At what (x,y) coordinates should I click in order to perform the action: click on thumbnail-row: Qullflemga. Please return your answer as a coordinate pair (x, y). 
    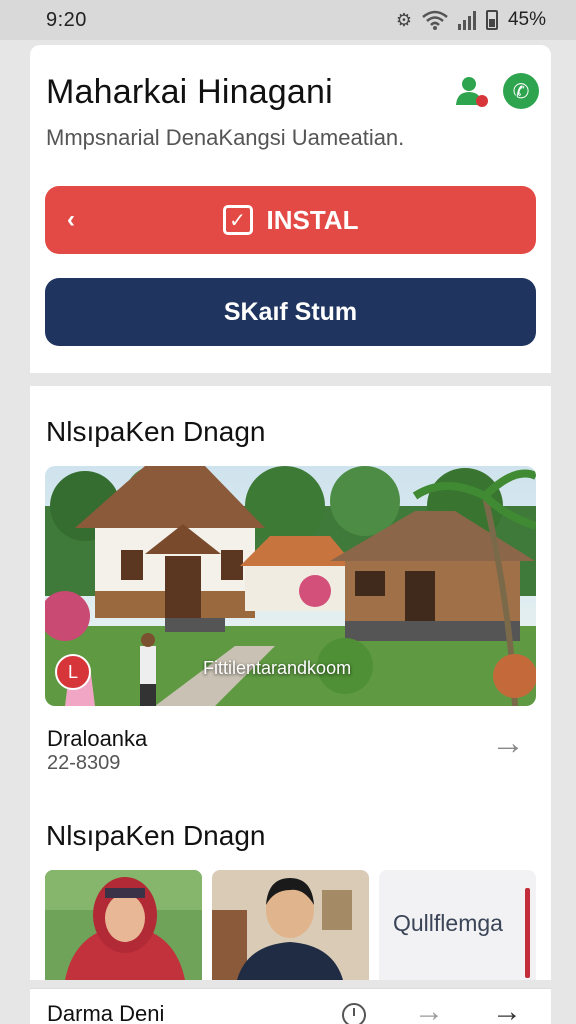
    Looking at the image, I should click on (290, 925).